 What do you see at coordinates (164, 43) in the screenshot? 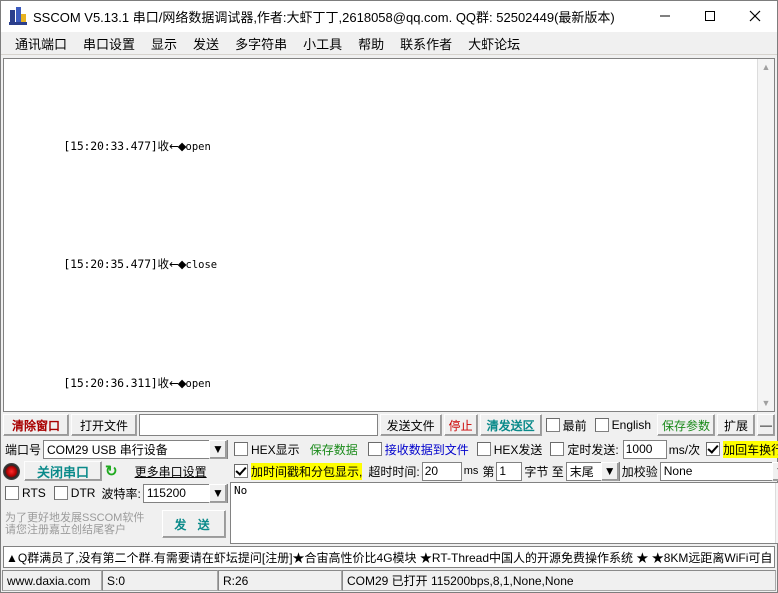
I see `menu-item-display: 显示` at bounding box center [164, 43].